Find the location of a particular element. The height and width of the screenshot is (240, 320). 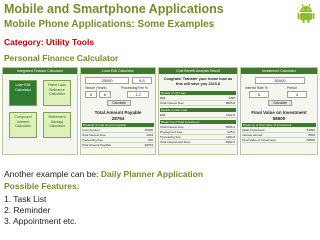

fee-label: Processing Fee % is located at coordinates (134, 88).